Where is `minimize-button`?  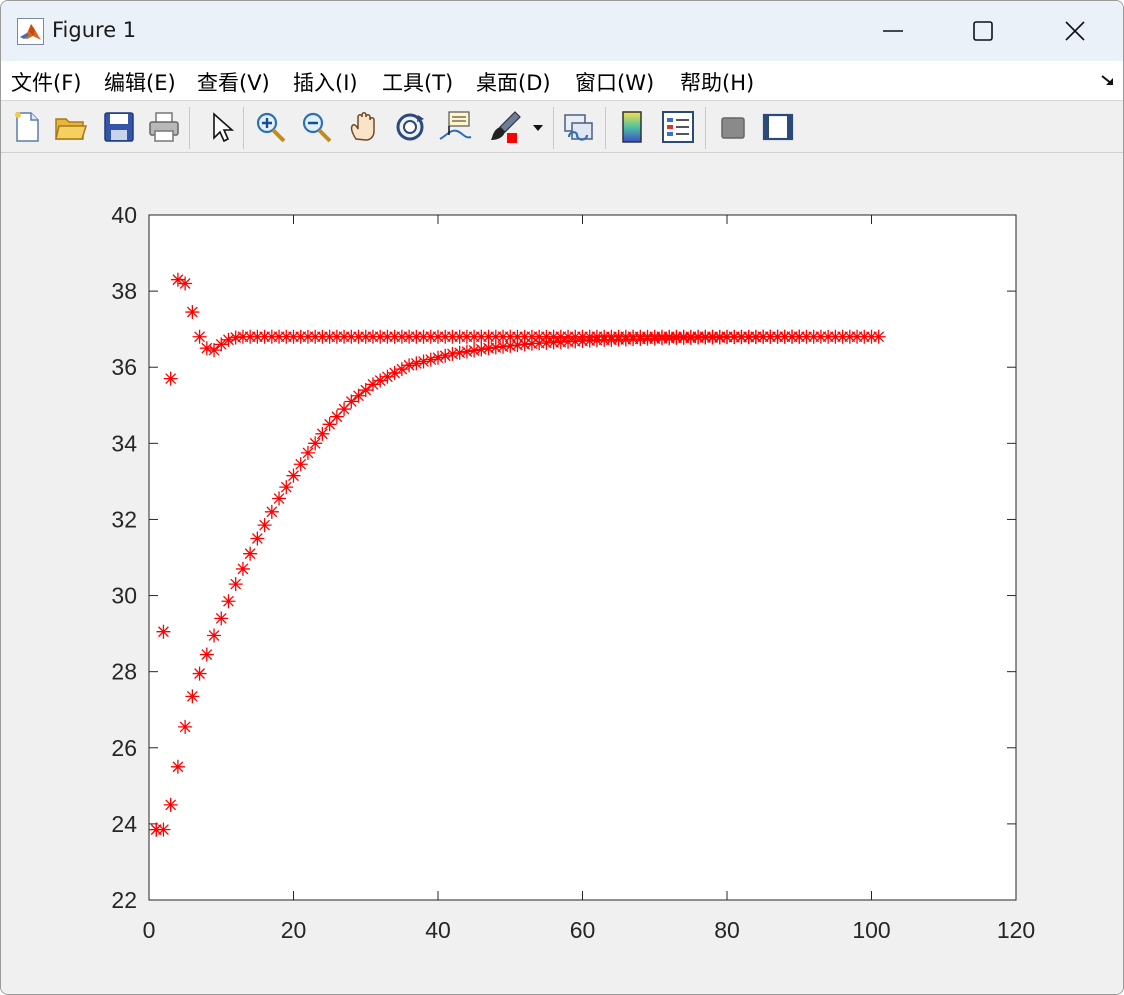 minimize-button is located at coordinates (893, 31).